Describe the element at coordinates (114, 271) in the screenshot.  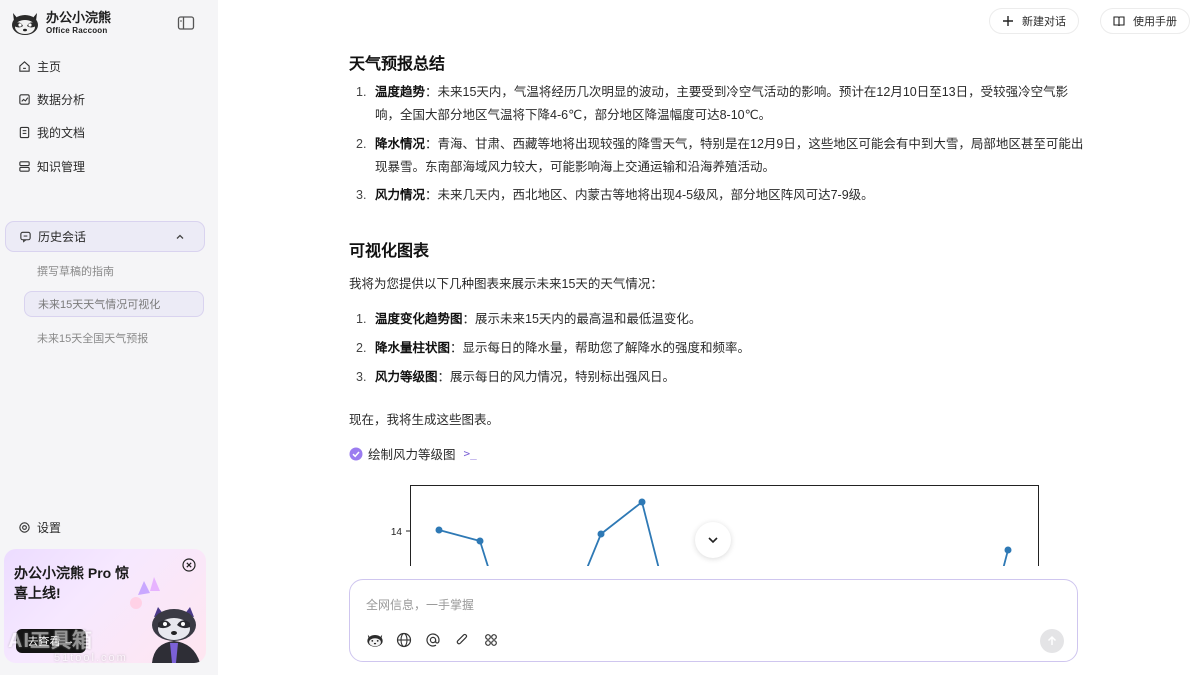
I see `history-item: 撰写草稿的指南` at that location.